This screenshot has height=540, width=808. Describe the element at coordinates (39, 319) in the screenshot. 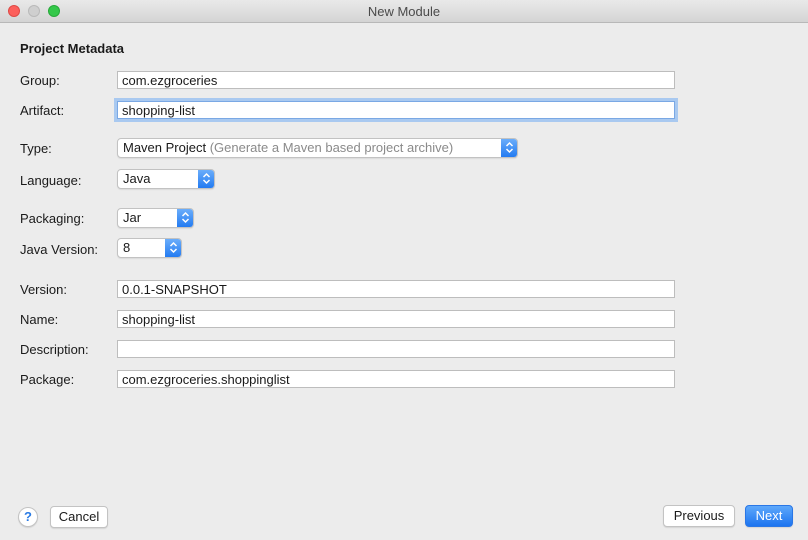

I see `name-label: Name:` at that location.